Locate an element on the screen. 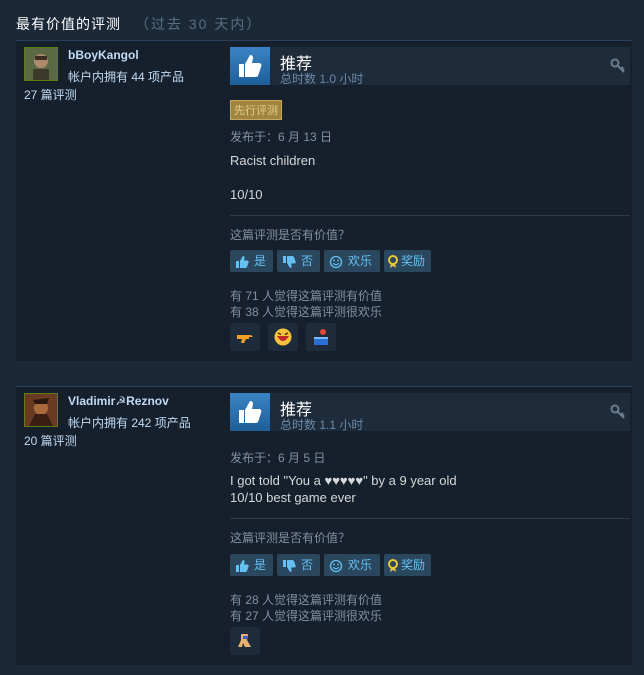 This screenshot has height=675, width=644. author-name-link: bBoyKangol is located at coordinates (103, 55).